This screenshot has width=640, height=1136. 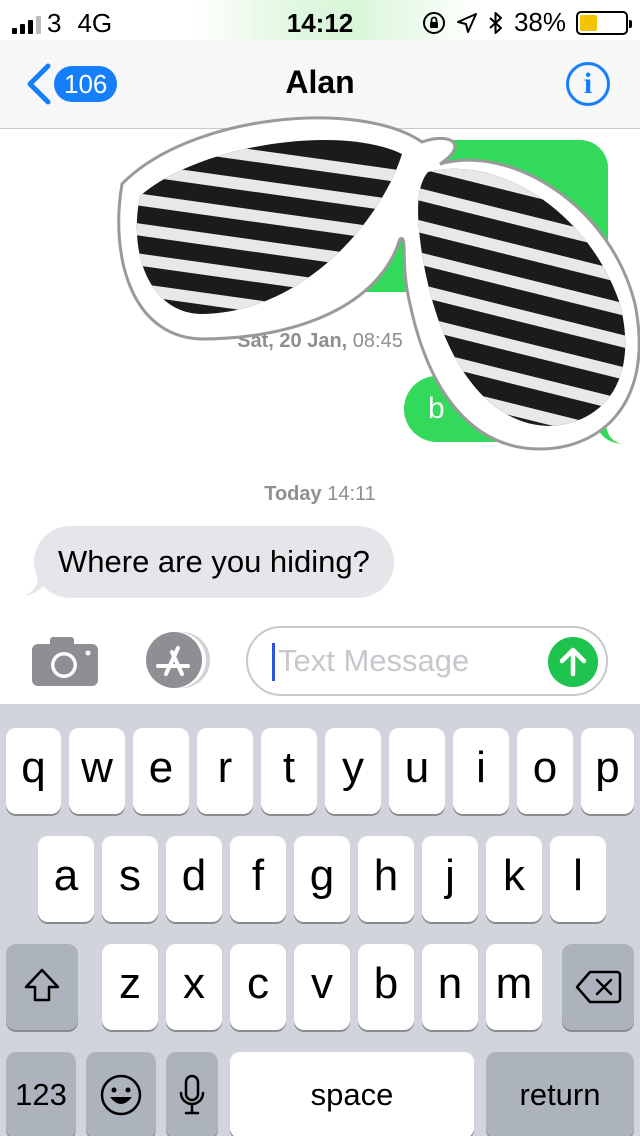 I want to click on key-x: x, so click(x=194, y=987).